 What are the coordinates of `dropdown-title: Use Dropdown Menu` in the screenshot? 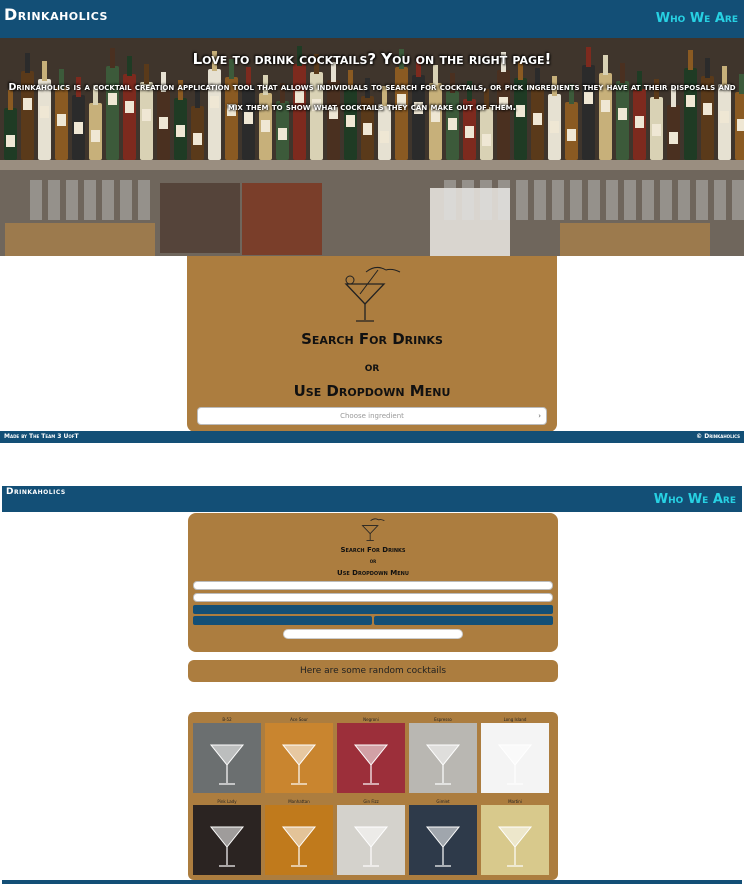 It's located at (372, 391).